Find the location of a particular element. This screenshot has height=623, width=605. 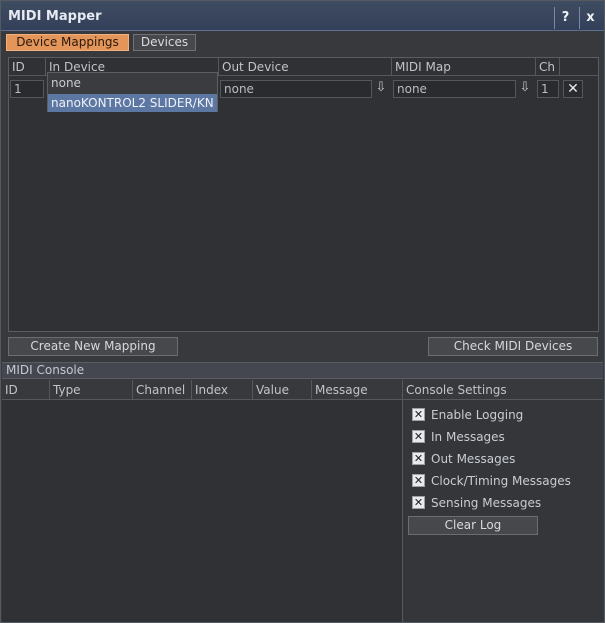

out-messages-label: Out Messages is located at coordinates (473, 459).